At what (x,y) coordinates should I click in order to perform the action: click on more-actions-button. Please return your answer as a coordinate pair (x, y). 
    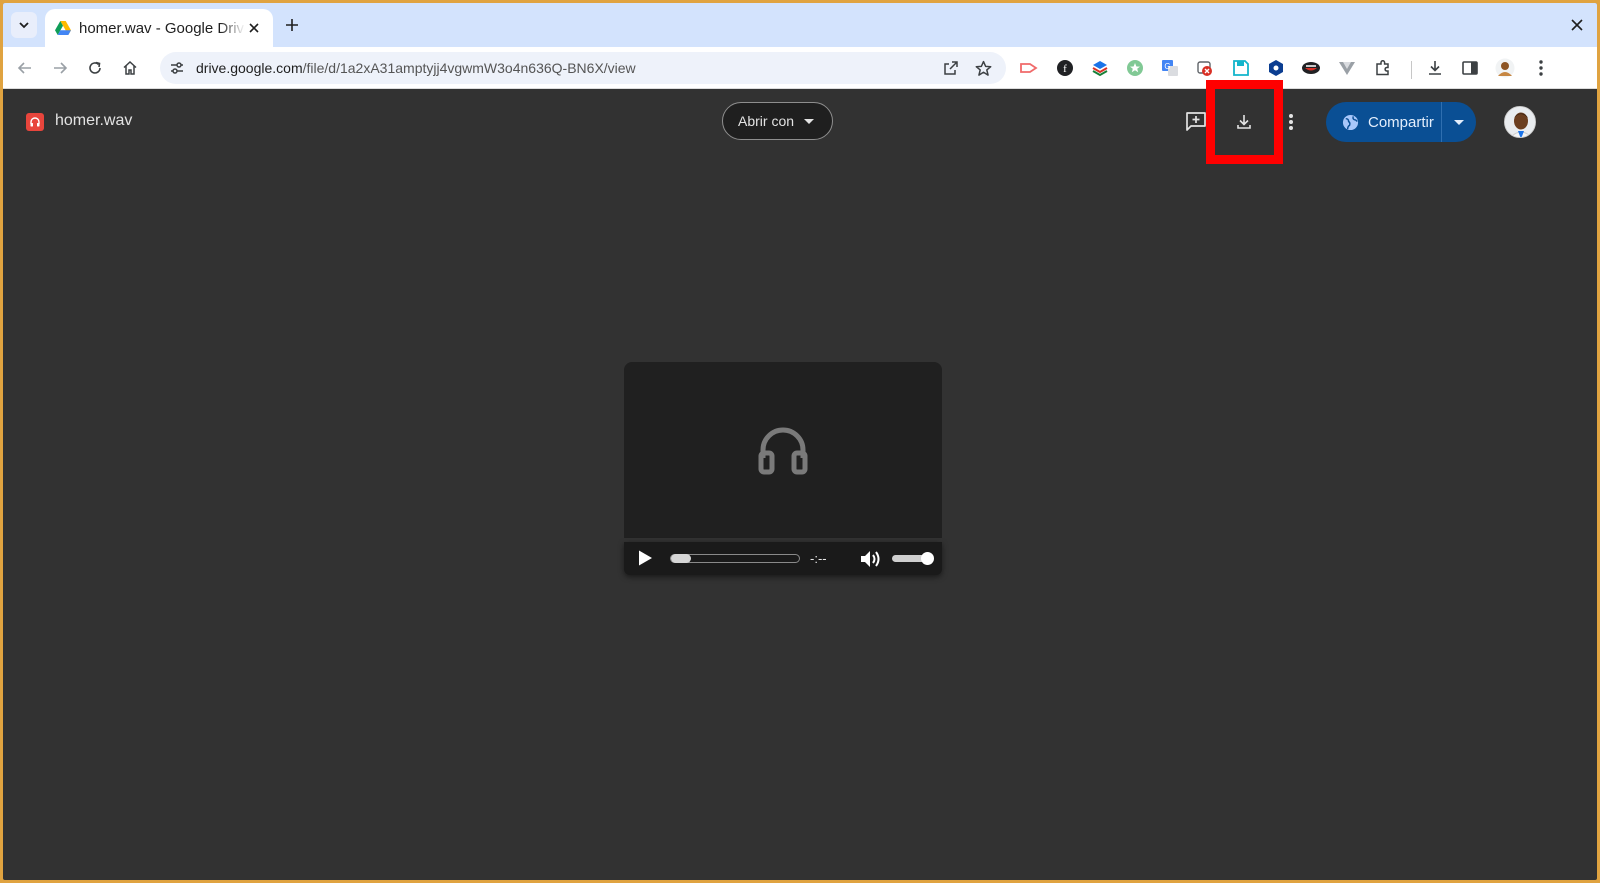
    Looking at the image, I should click on (1291, 122).